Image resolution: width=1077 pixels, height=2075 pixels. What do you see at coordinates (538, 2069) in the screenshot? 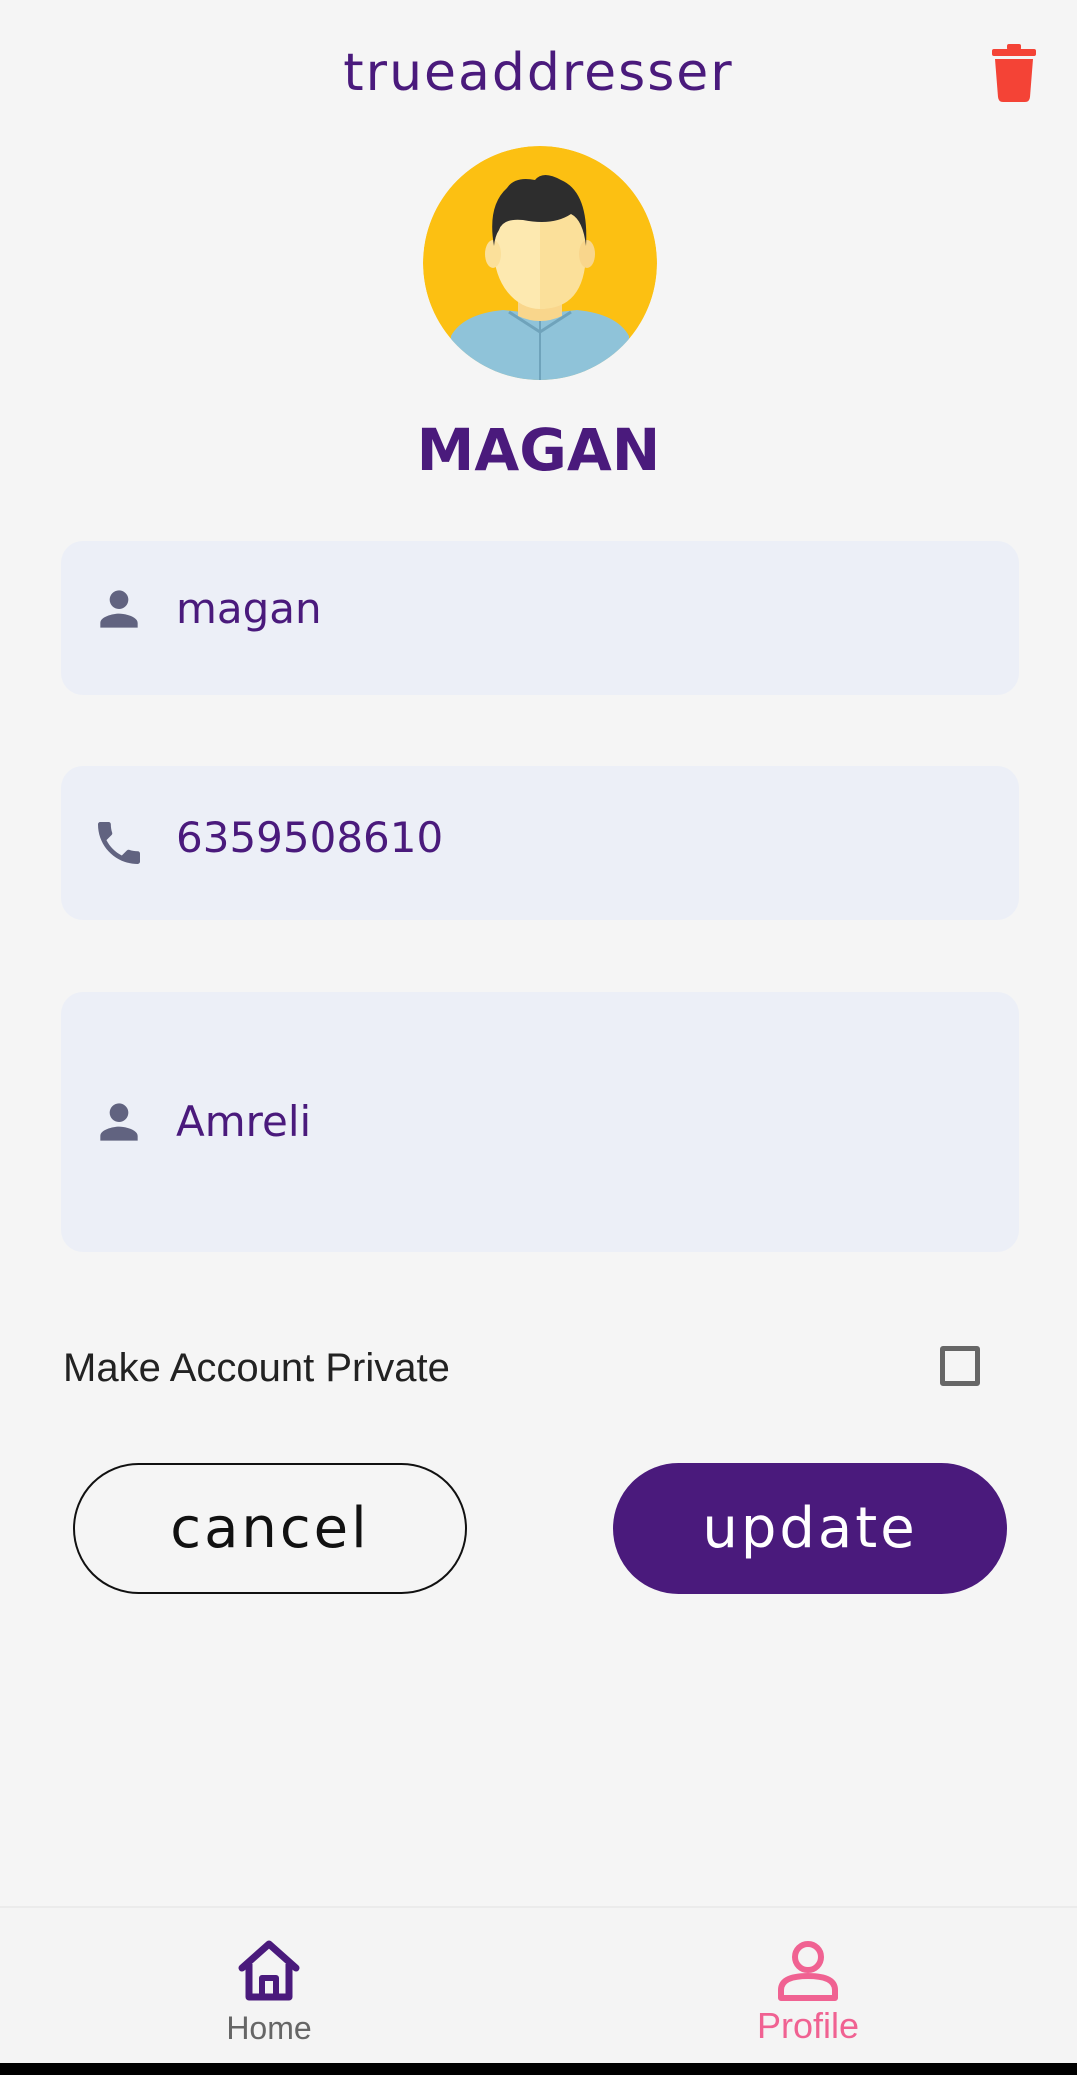
I see `system-nav-bar` at bounding box center [538, 2069].